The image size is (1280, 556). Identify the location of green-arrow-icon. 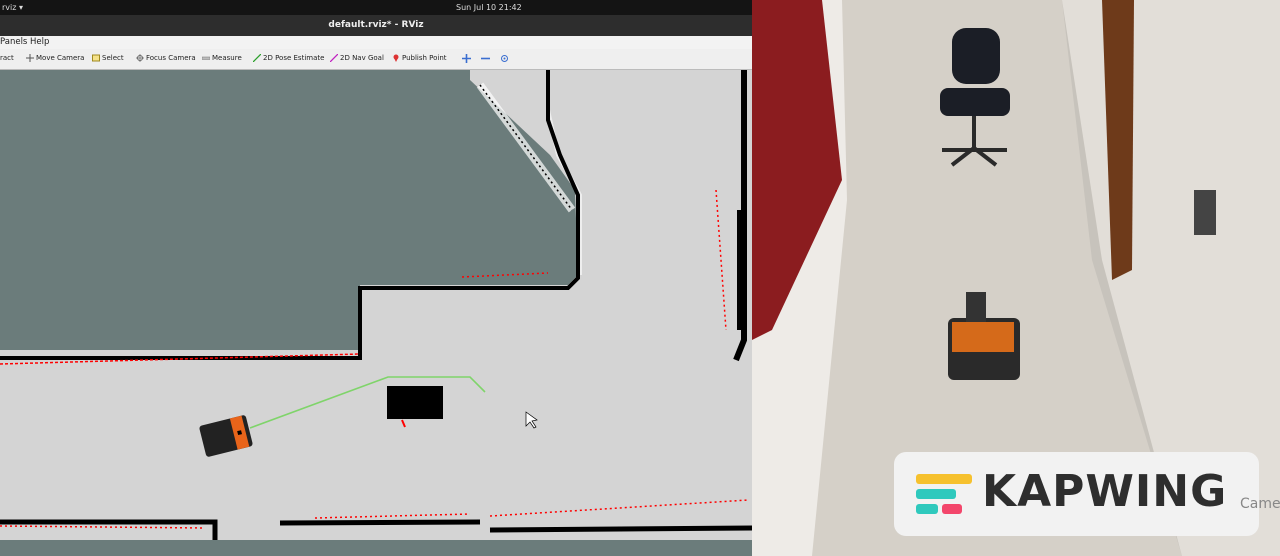
(257, 58).